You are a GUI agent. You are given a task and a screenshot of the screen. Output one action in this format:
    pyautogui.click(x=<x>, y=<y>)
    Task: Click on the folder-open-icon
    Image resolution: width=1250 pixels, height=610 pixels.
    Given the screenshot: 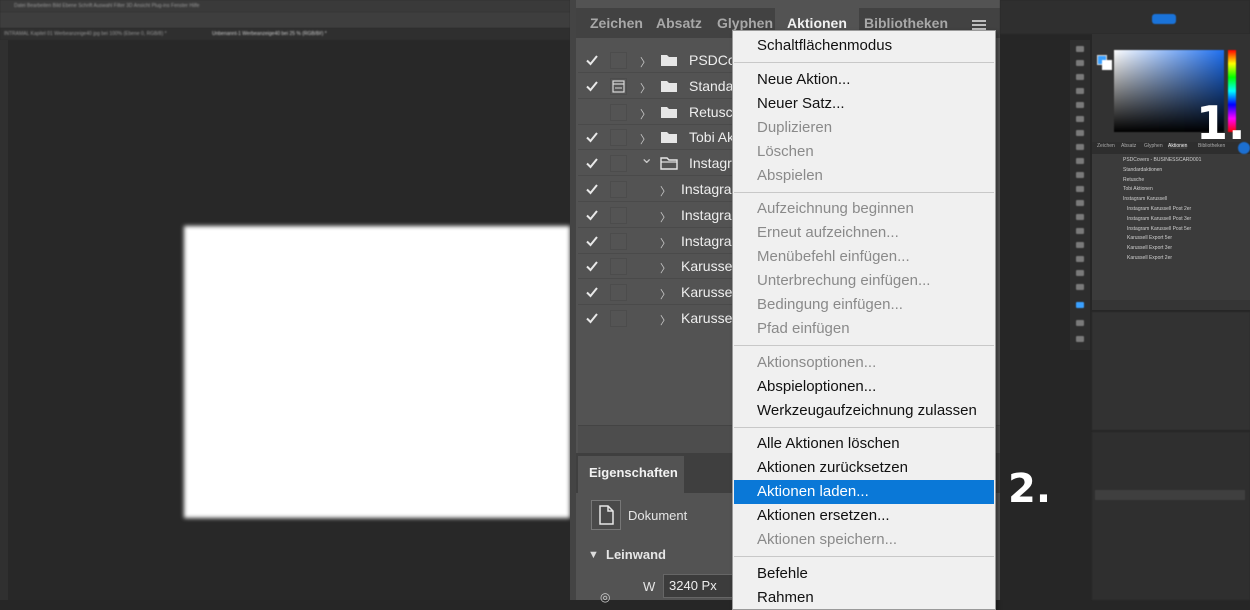 What is the action you would take?
    pyautogui.click(x=669, y=163)
    